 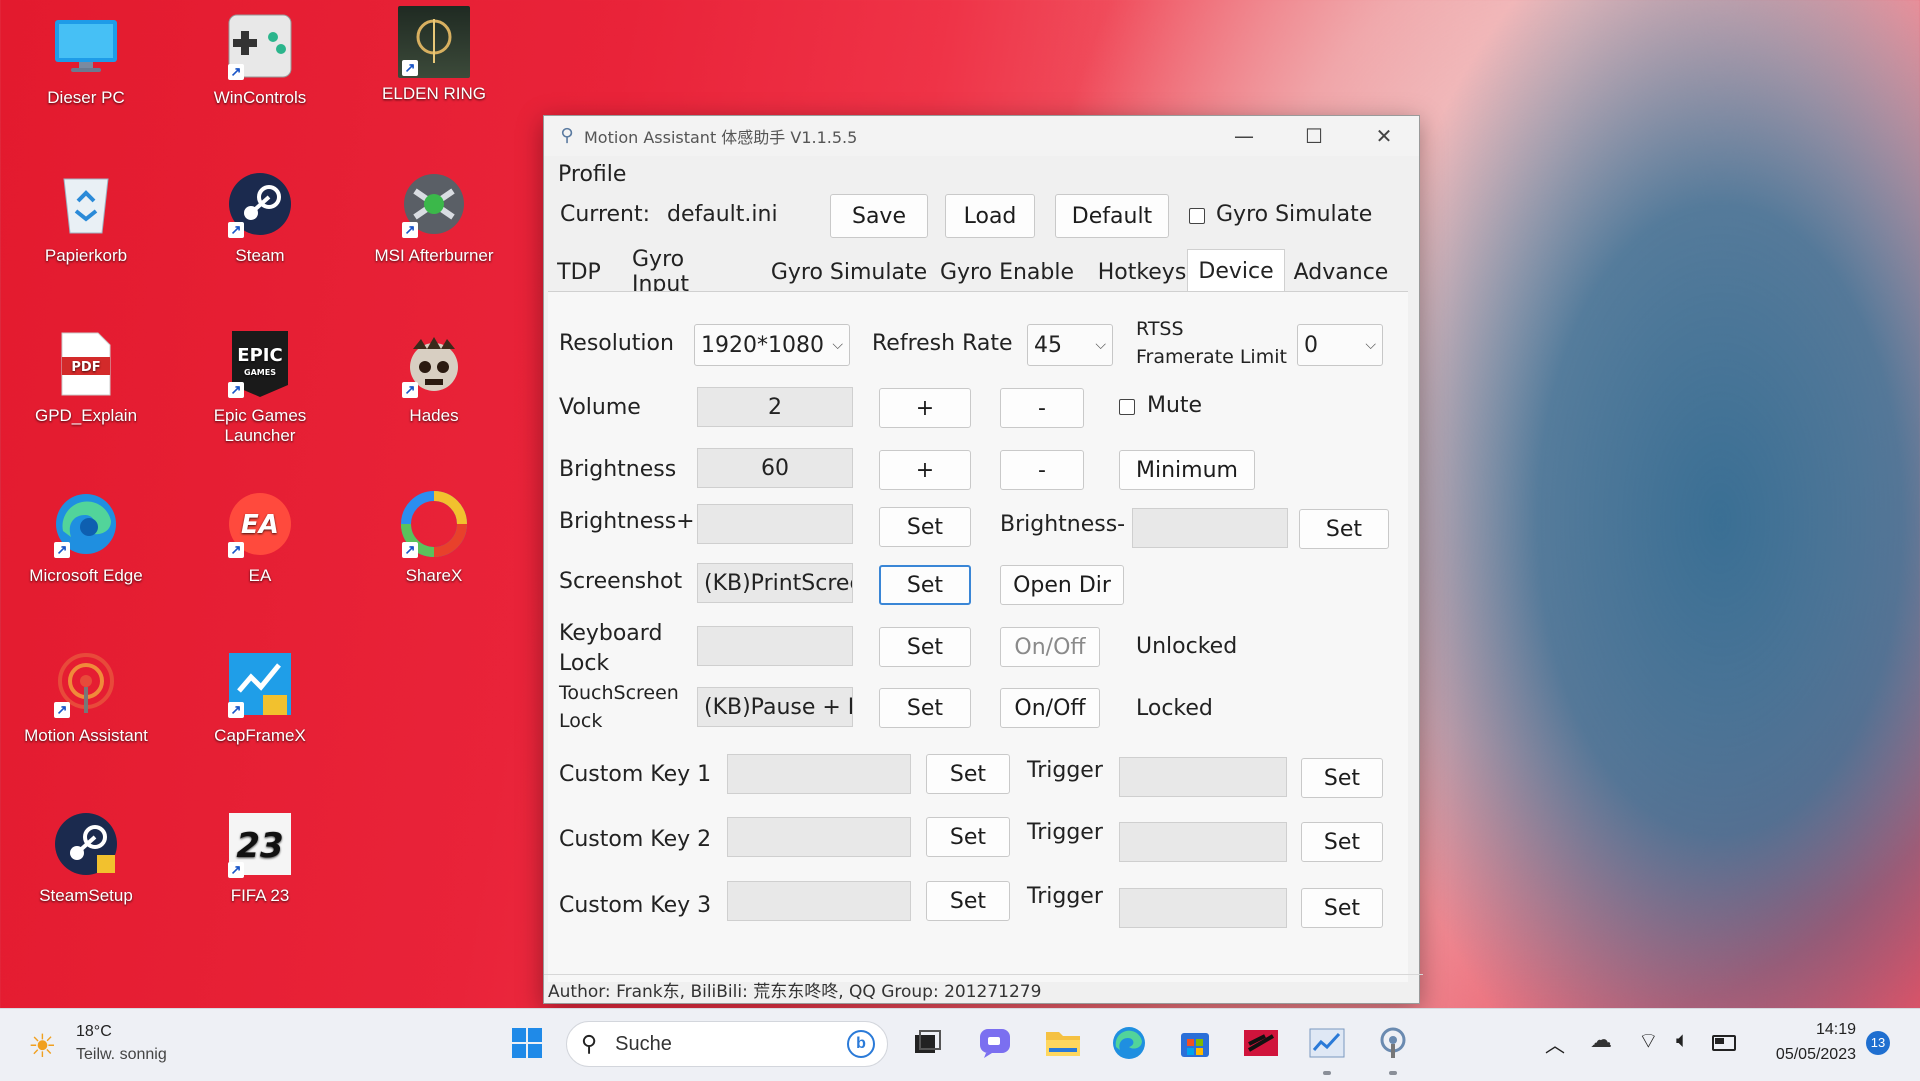 What do you see at coordinates (772, 345) in the screenshot?
I see `resolution-select: 1920*1080 ⌵` at bounding box center [772, 345].